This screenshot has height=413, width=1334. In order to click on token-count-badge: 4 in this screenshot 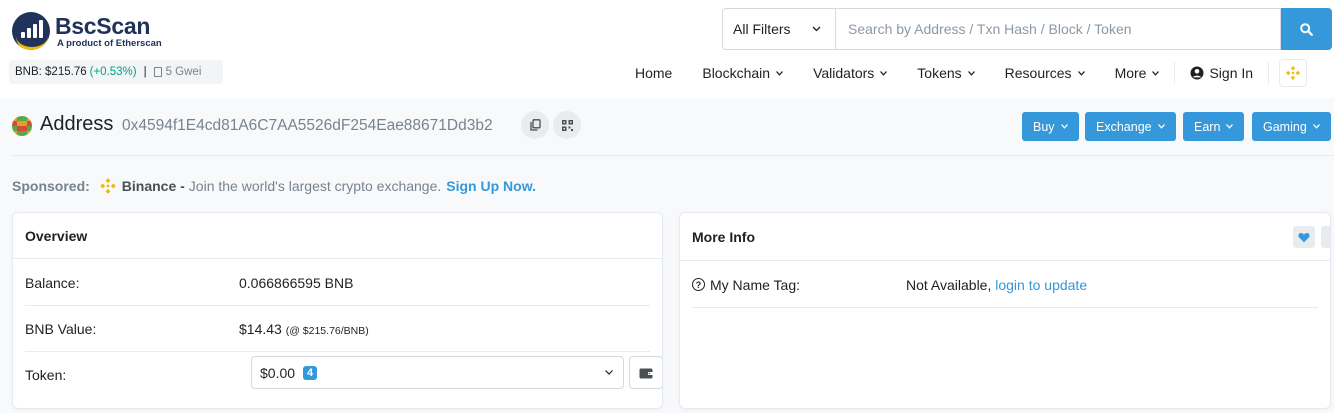, I will do `click(310, 372)`.